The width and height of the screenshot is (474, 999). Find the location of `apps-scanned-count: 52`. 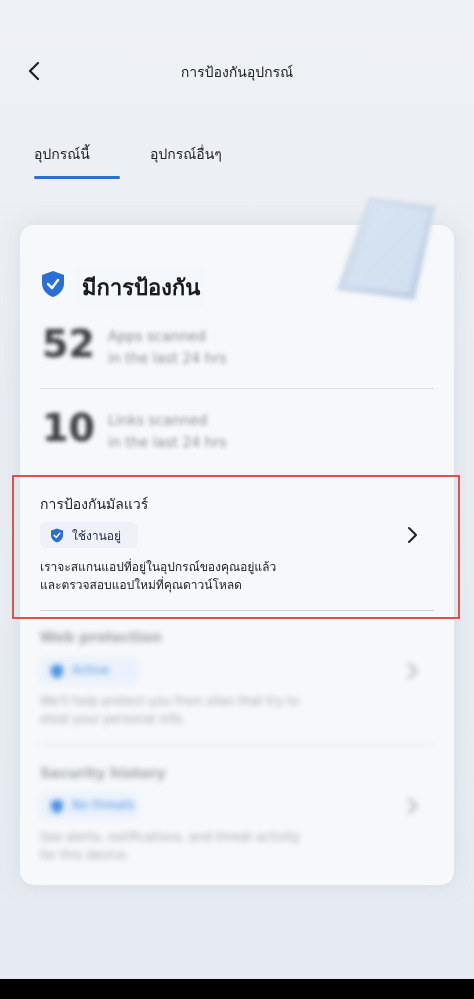

apps-scanned-count: 52 is located at coordinates (68, 344).